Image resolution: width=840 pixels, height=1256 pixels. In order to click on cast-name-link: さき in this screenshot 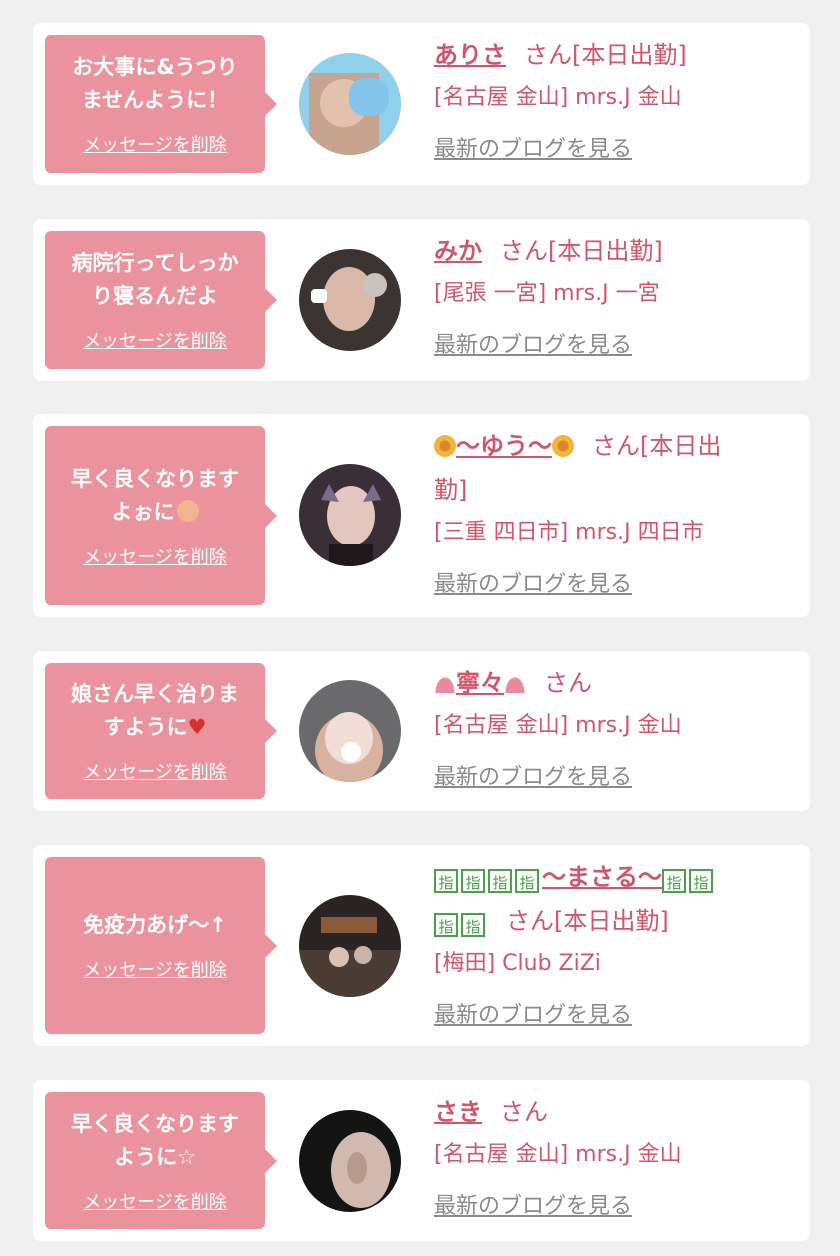, I will do `click(458, 1112)`.